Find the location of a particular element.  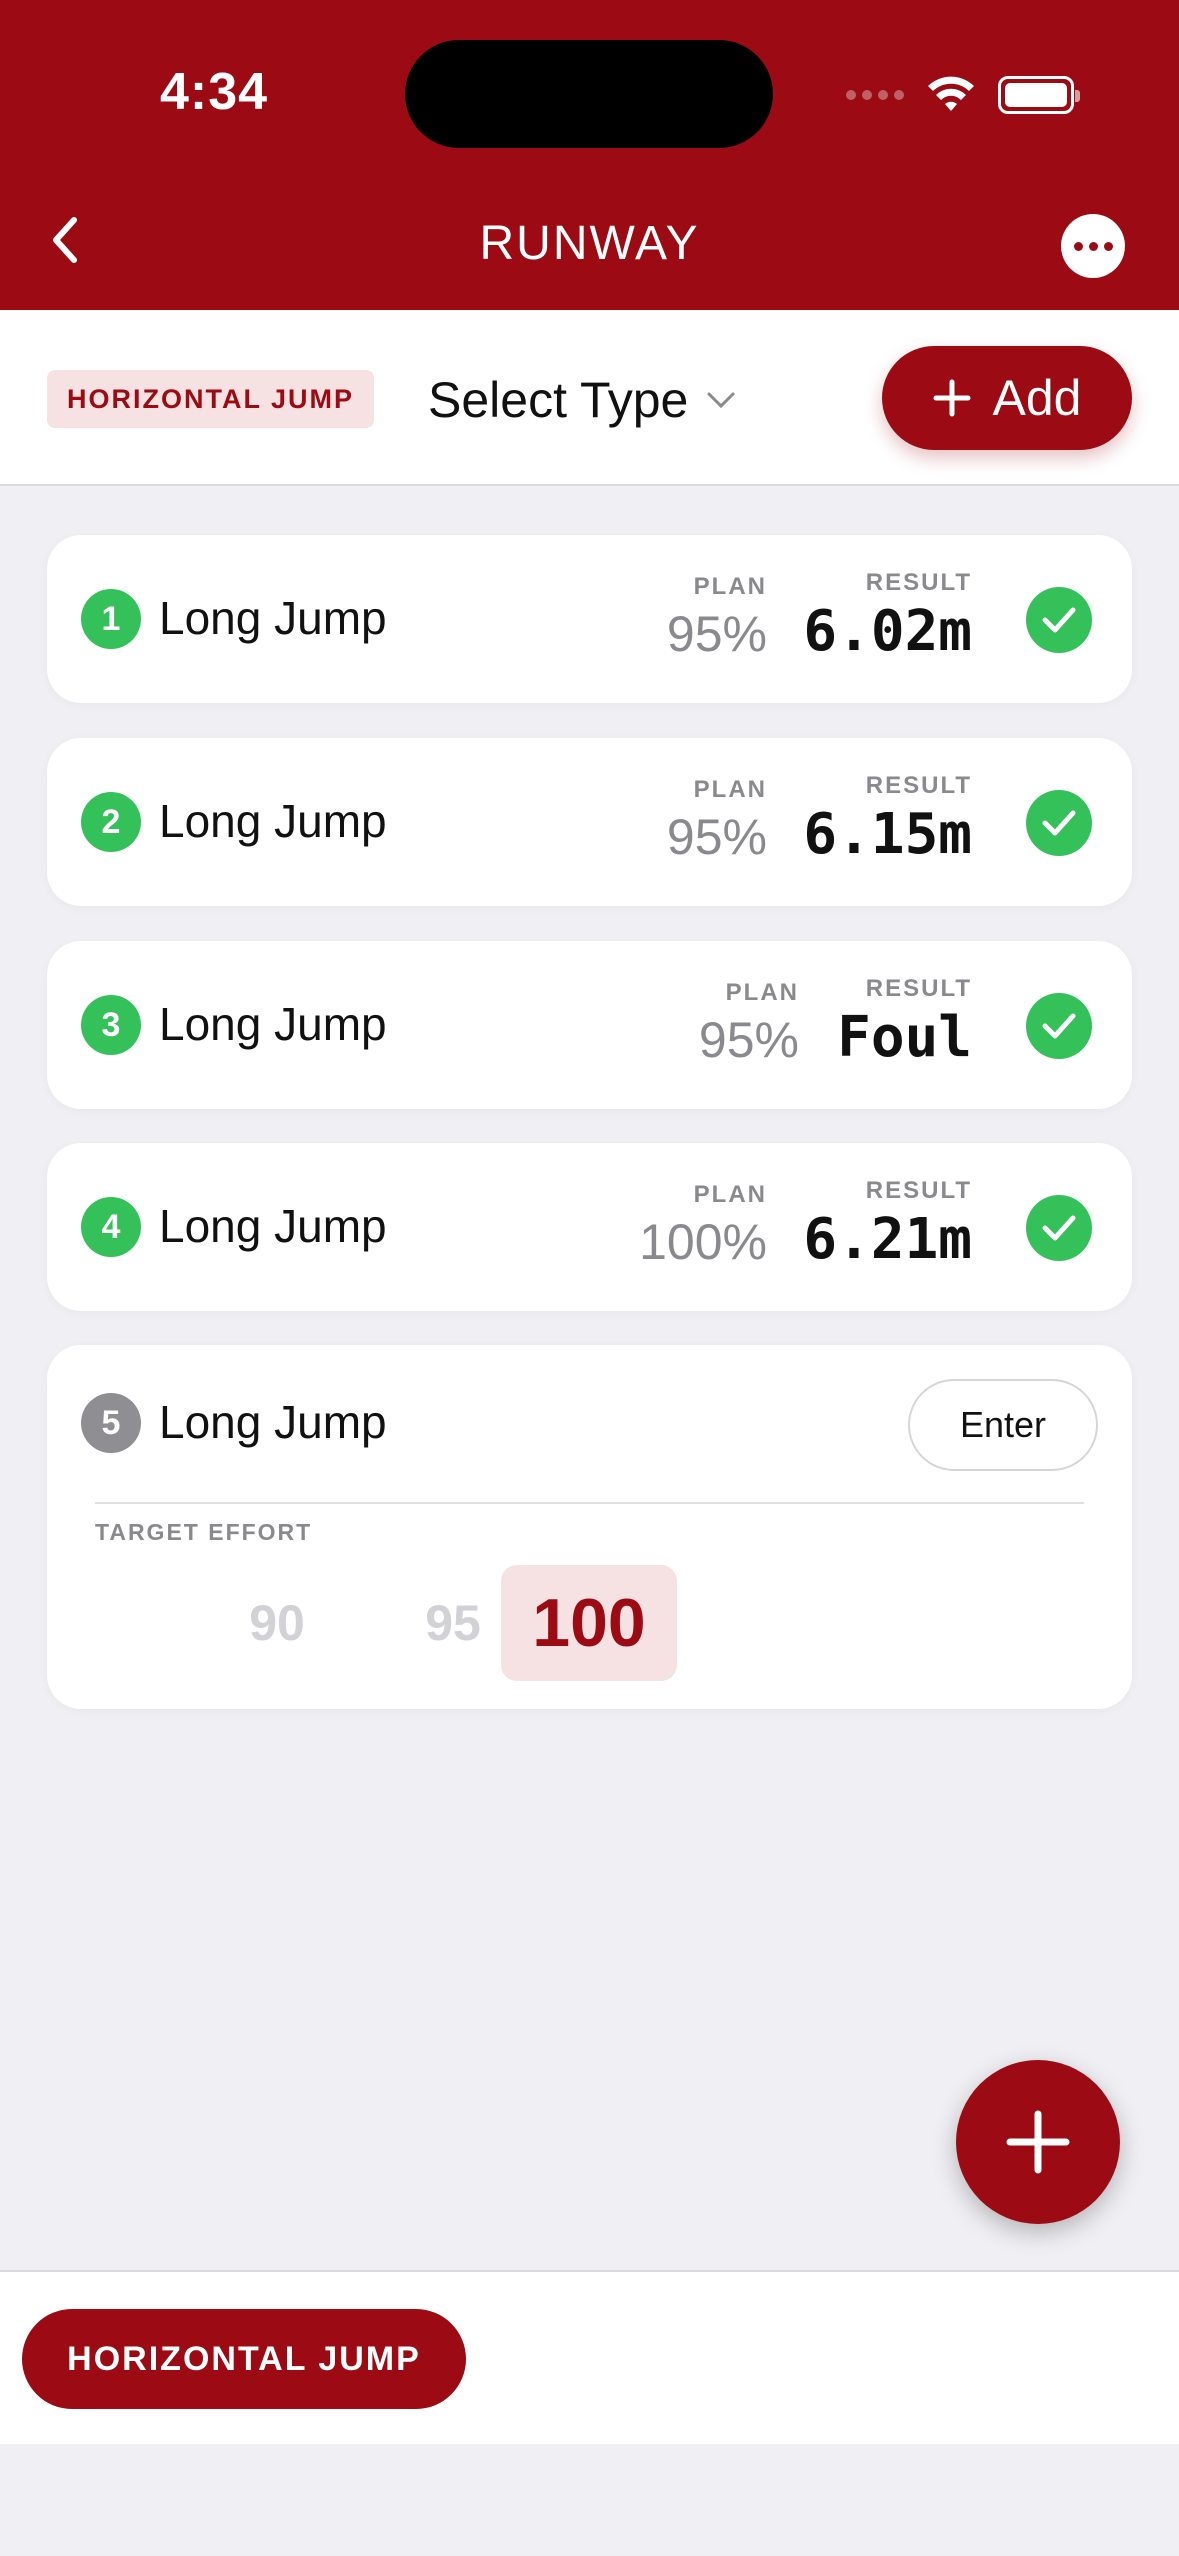

app-header: 4:34 RUNWAY is located at coordinates (589, 155).